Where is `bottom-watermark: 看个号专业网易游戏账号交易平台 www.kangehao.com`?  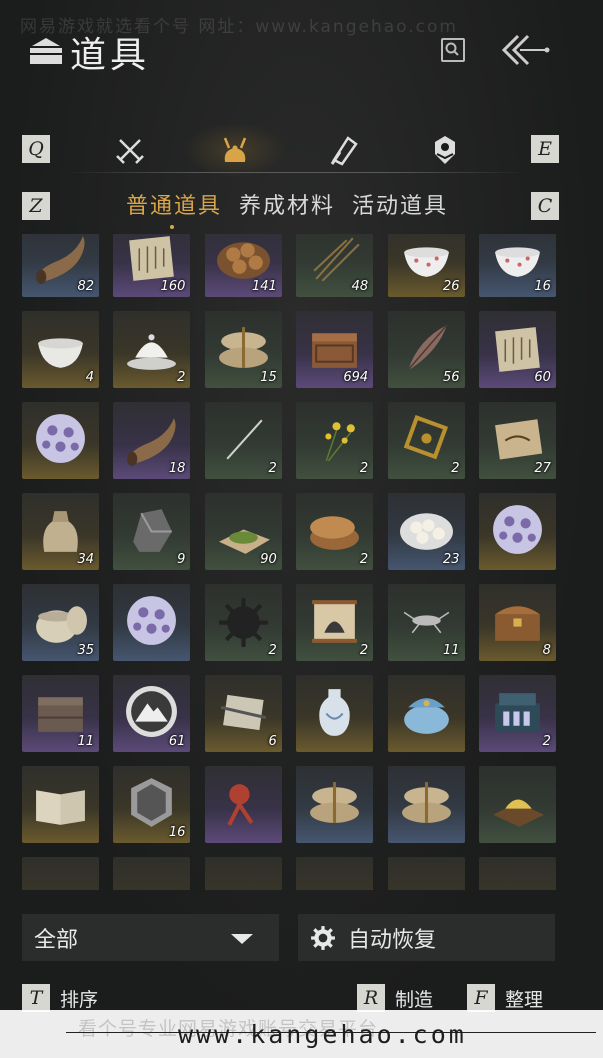 bottom-watermark: 看个号专业网易游戏账号交易平台 www.kangehao.com is located at coordinates (301, 1034).